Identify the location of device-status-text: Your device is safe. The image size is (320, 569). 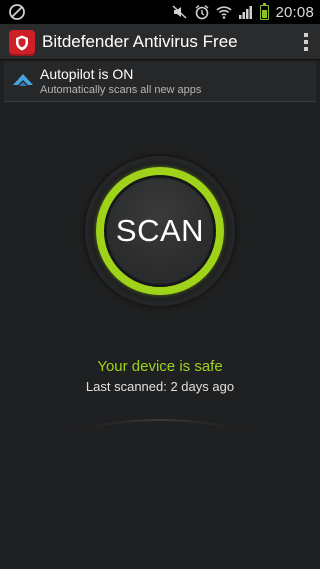
(160, 366).